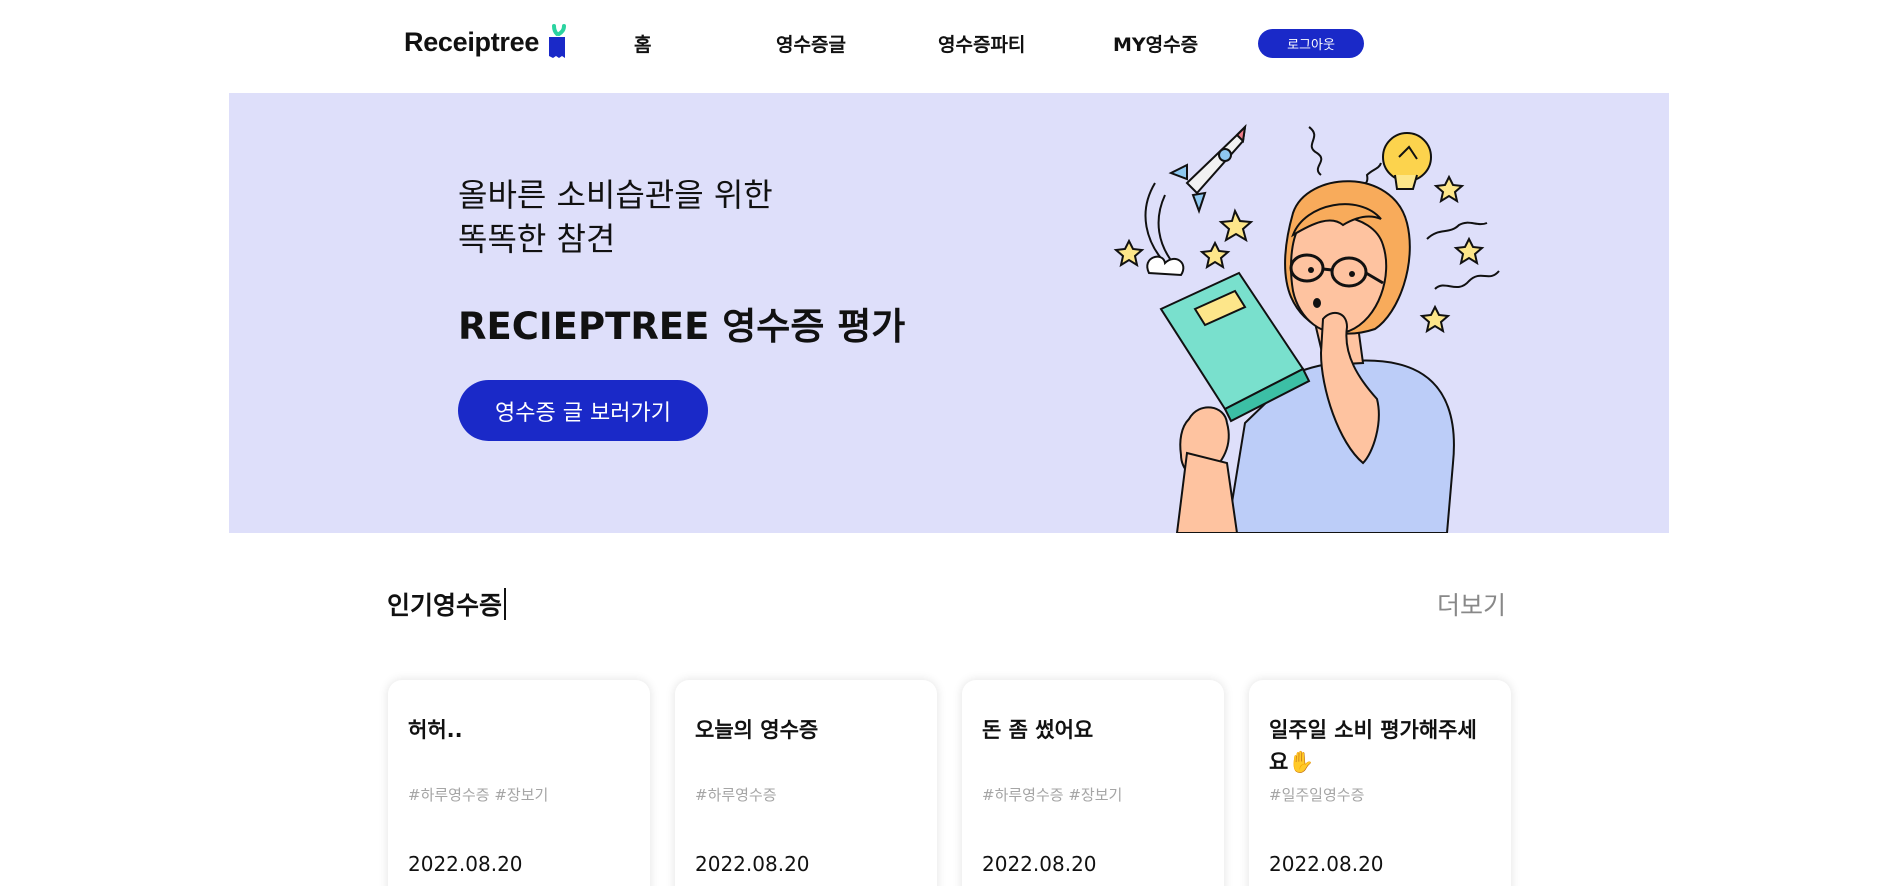  What do you see at coordinates (537, 239) in the screenshot?
I see `hero-subtitle-line2: 똑똑한 참견` at bounding box center [537, 239].